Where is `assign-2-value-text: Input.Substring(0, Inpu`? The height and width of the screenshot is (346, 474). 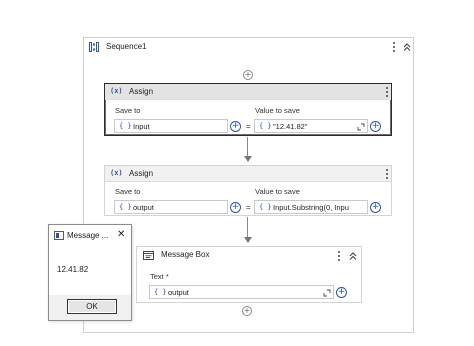
assign-2-value-text: Input.Substring(0, Inpu is located at coordinates (311, 207).